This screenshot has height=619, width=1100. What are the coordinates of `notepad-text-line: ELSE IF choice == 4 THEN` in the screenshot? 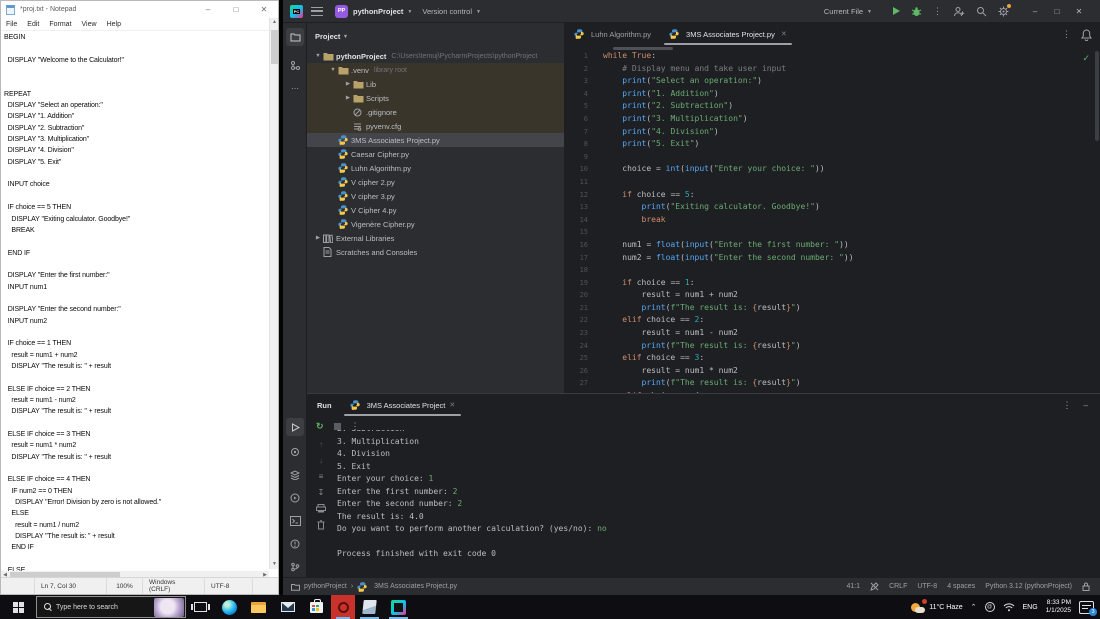 It's located at (136, 479).